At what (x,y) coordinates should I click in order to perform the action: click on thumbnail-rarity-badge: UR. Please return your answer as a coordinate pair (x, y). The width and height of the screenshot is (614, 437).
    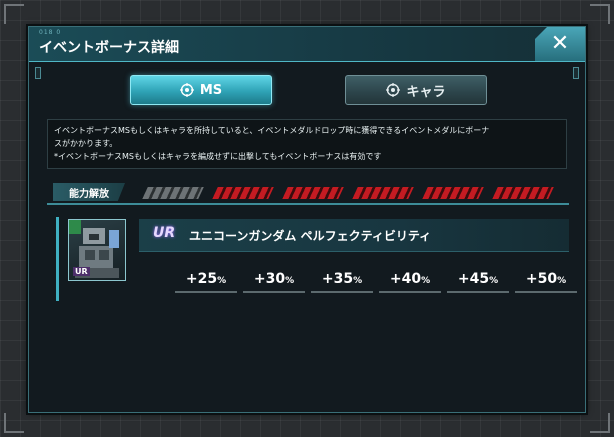
    Looking at the image, I should click on (81, 271).